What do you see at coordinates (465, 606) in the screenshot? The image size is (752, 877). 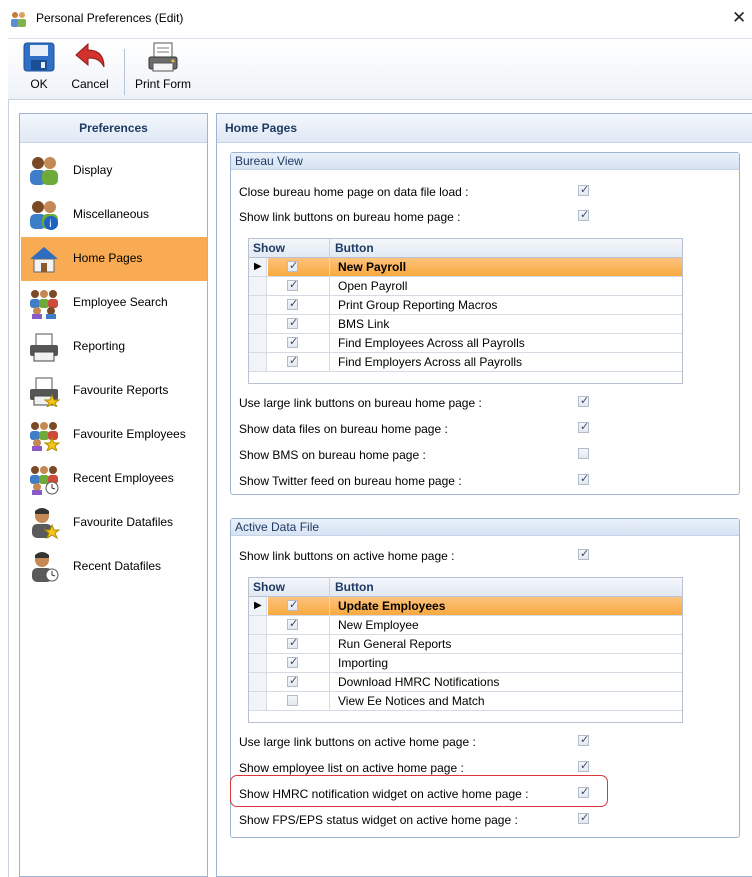 I see `table-row: ▶ ✓ Update Employees` at bounding box center [465, 606].